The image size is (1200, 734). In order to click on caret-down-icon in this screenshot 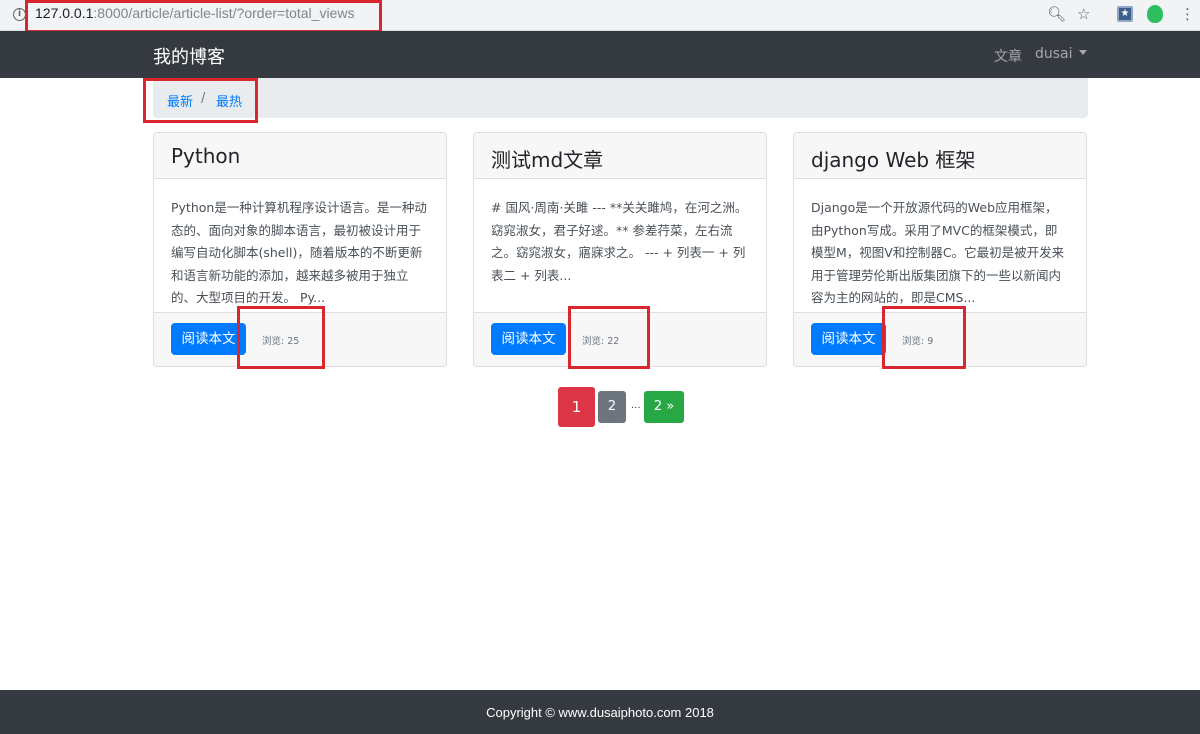, I will do `click(1082, 52)`.